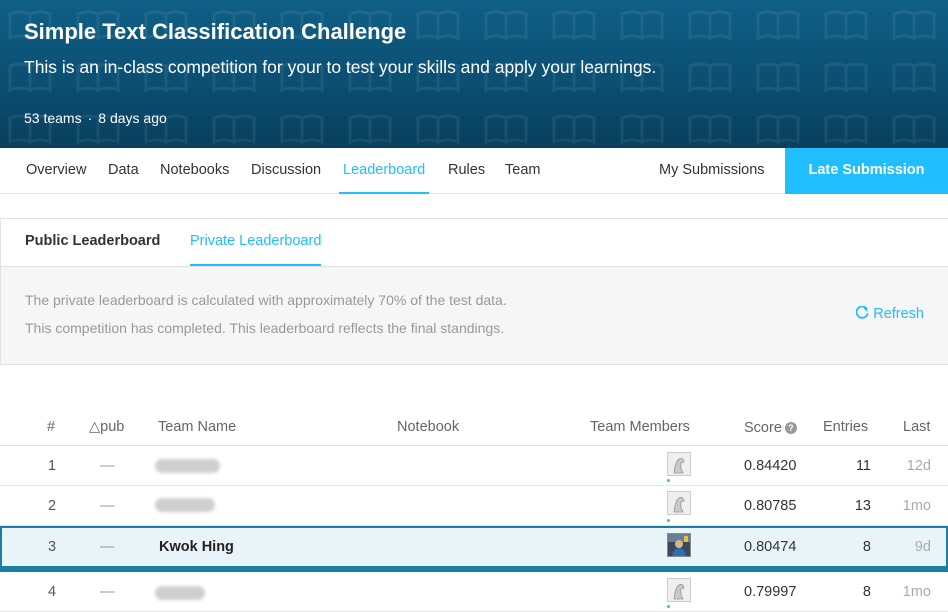  What do you see at coordinates (770, 506) in the screenshot?
I see `row-score: 0.80785` at bounding box center [770, 506].